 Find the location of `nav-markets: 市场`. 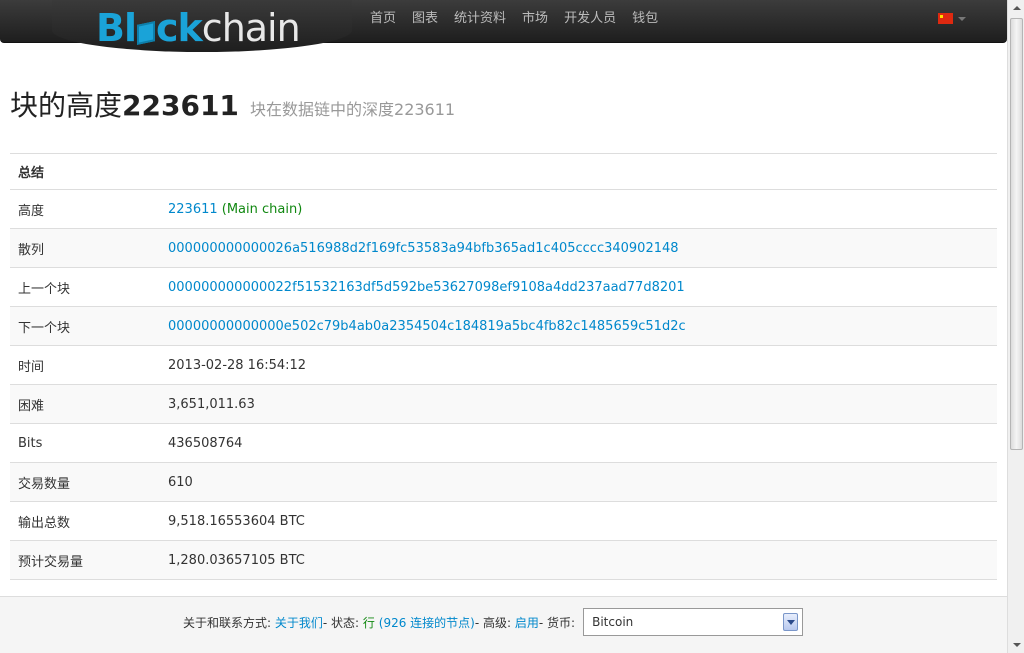

nav-markets: 市场 is located at coordinates (535, 19).